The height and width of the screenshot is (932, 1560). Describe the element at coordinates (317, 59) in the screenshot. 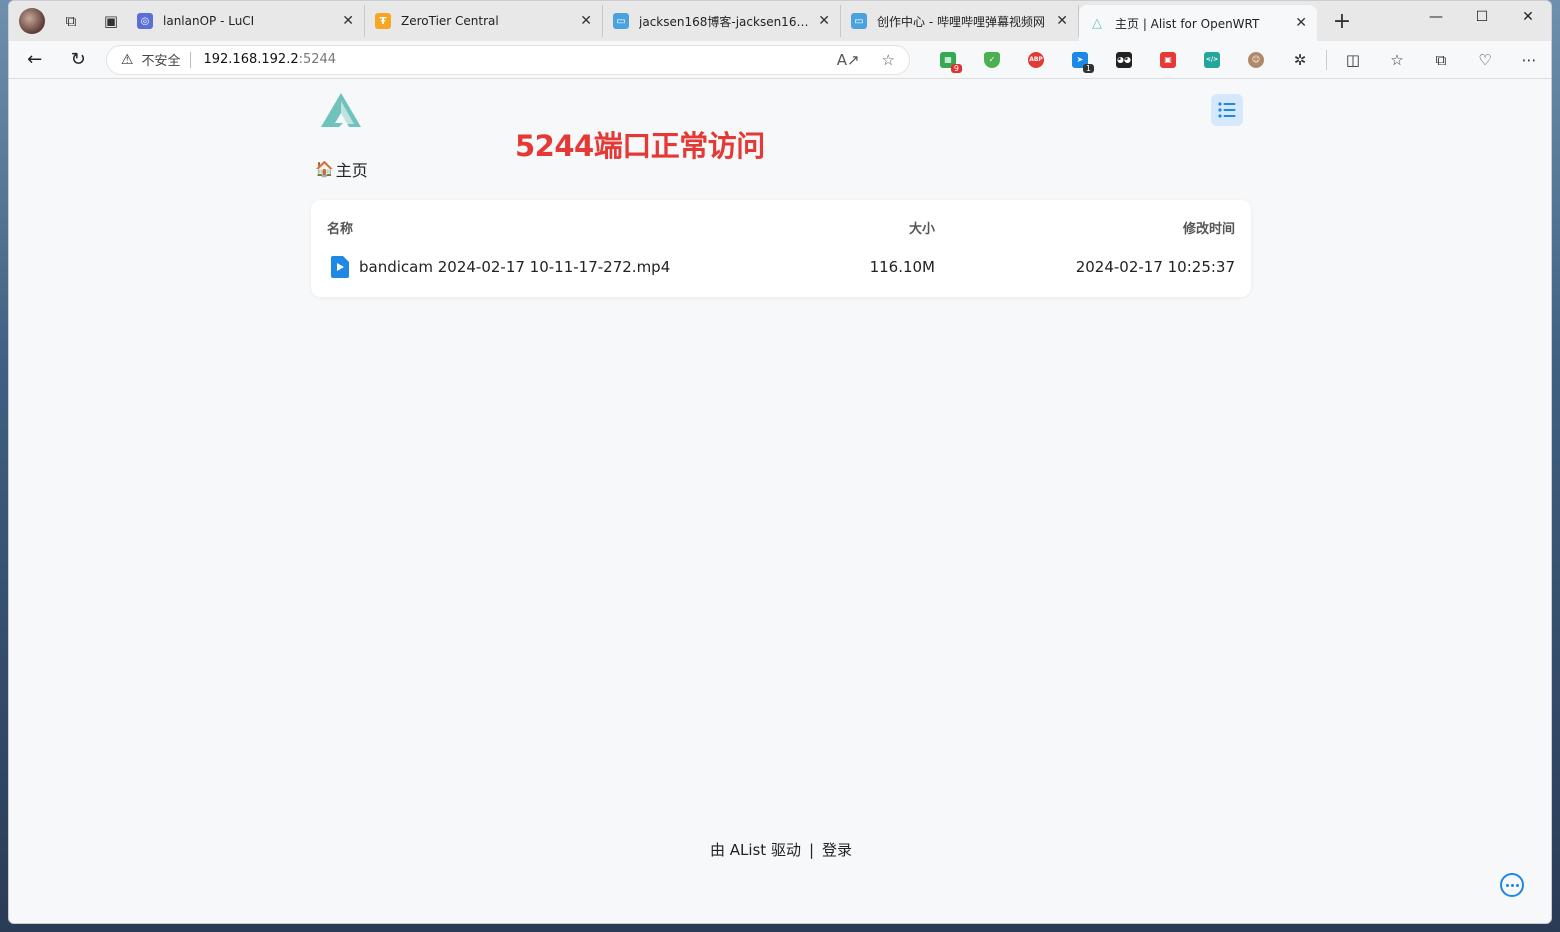

I see `url-port: :5244` at that location.